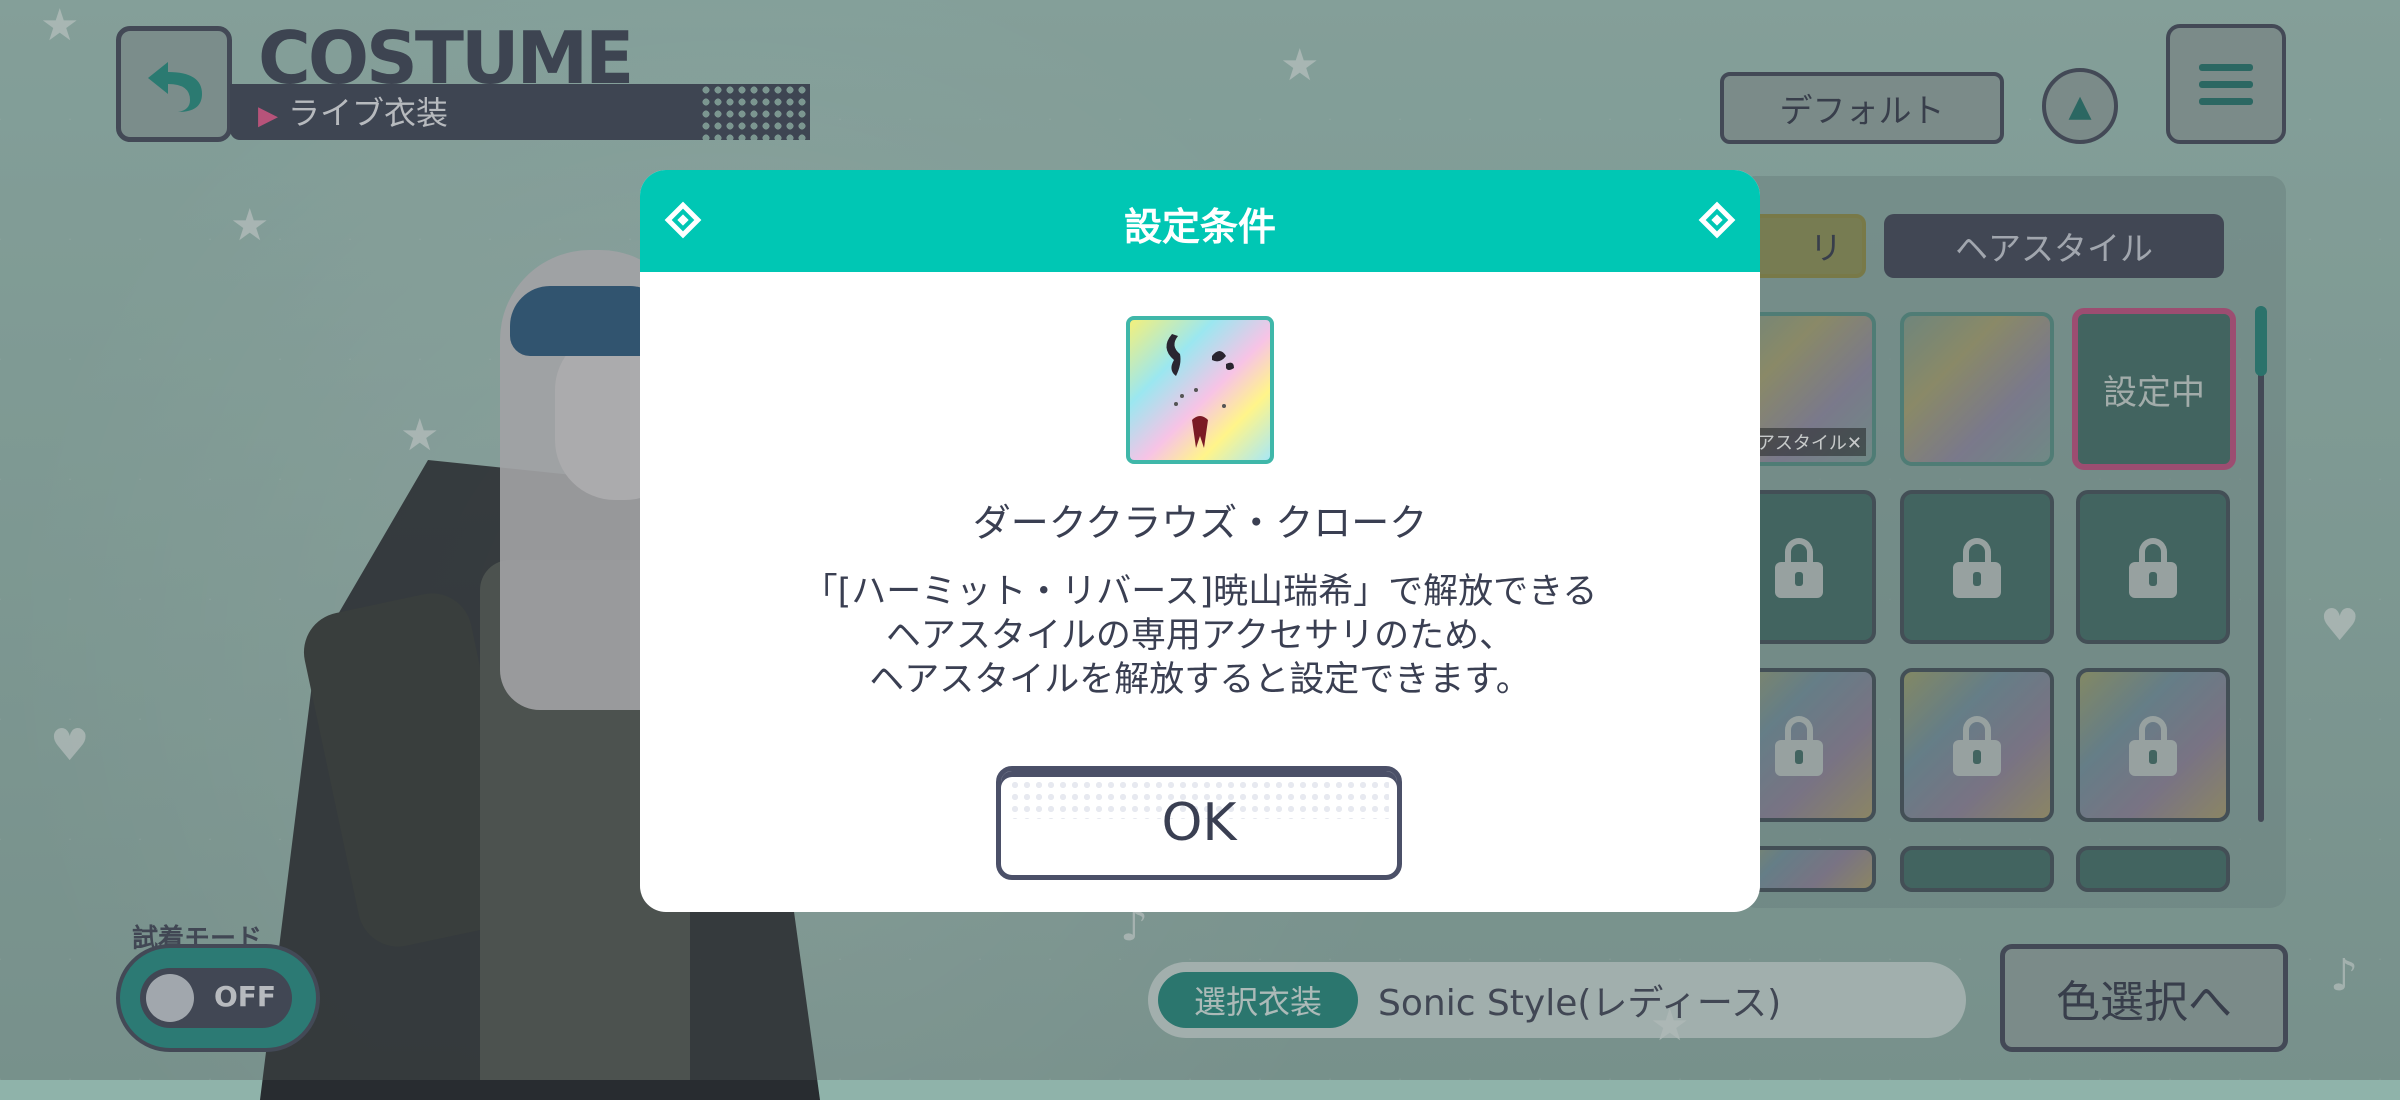  I want to click on description-line: 「[ハーミット・リバース]暁山瑞希」で解放できる, so click(1200, 592).